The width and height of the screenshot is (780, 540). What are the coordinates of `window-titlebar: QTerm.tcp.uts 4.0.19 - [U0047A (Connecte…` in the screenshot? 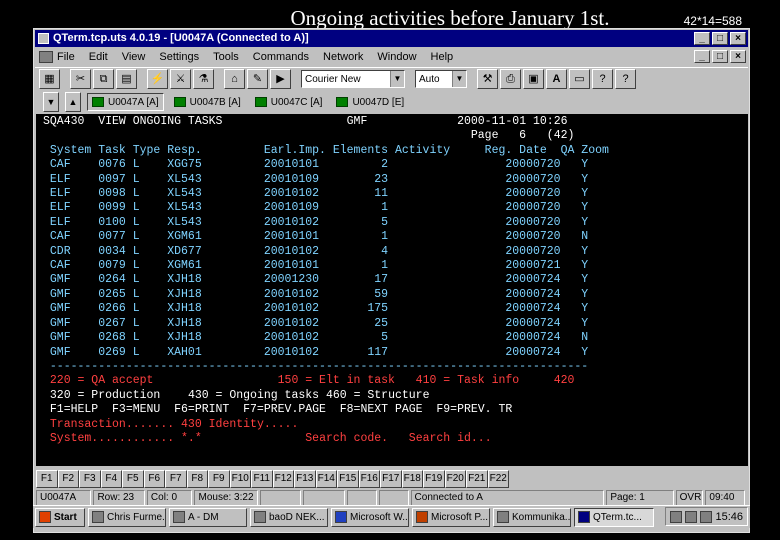 It's located at (391, 38).